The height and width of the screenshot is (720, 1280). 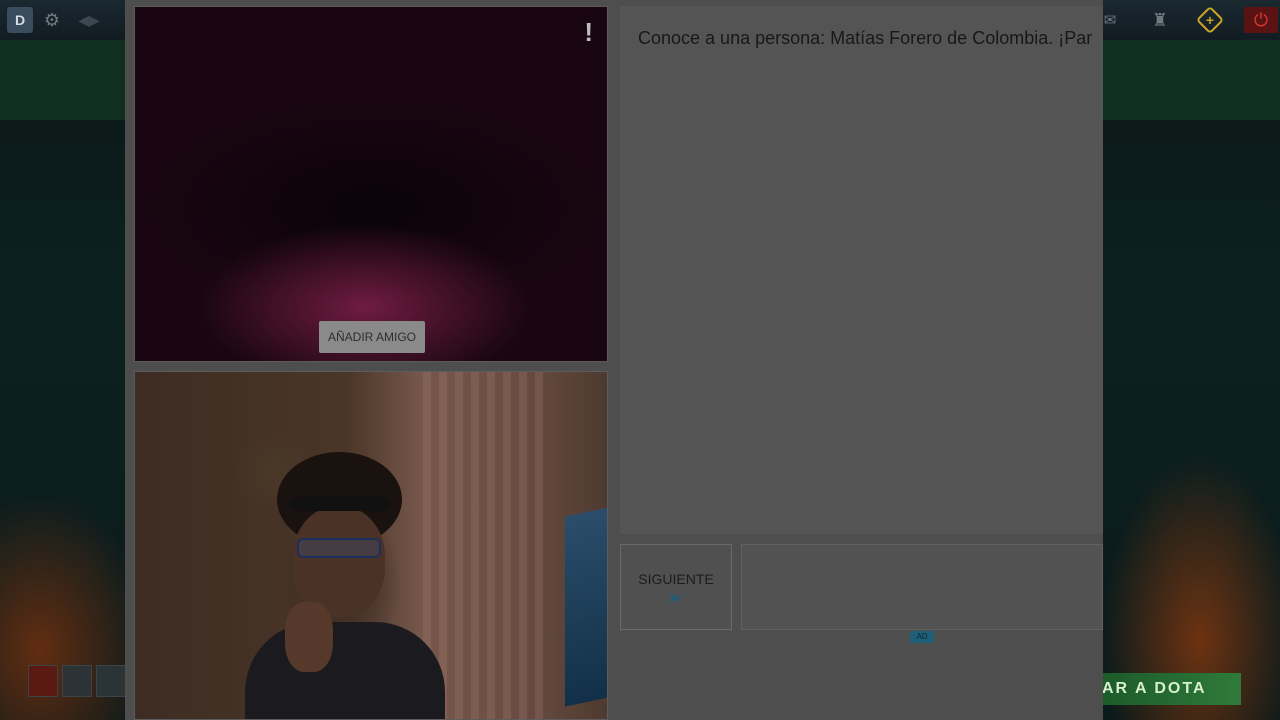 I want to click on gear-icon: ⚙, so click(x=52, y=20).